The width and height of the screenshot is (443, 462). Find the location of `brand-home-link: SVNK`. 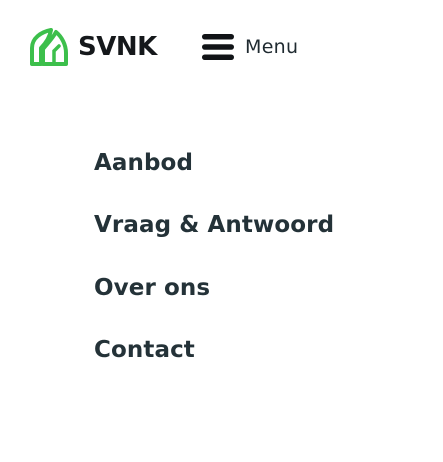

brand-home-link: SVNK is located at coordinates (93, 47).